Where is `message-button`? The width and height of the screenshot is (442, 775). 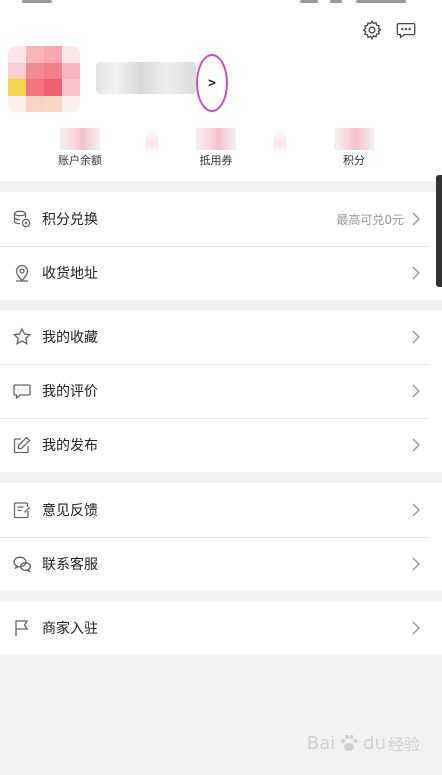 message-button is located at coordinates (406, 30).